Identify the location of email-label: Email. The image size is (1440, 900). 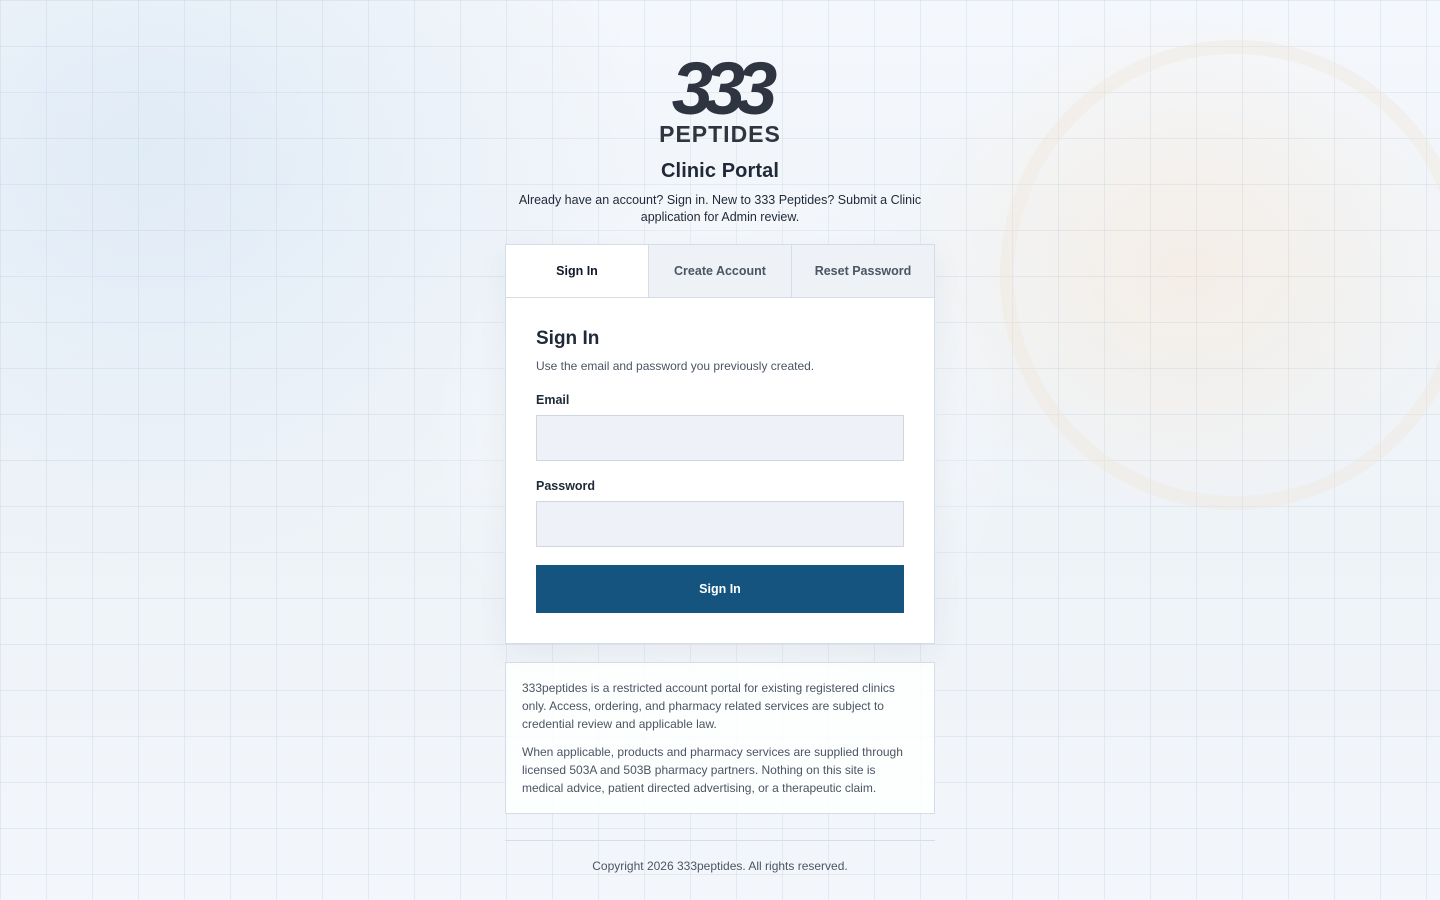
(553, 400).